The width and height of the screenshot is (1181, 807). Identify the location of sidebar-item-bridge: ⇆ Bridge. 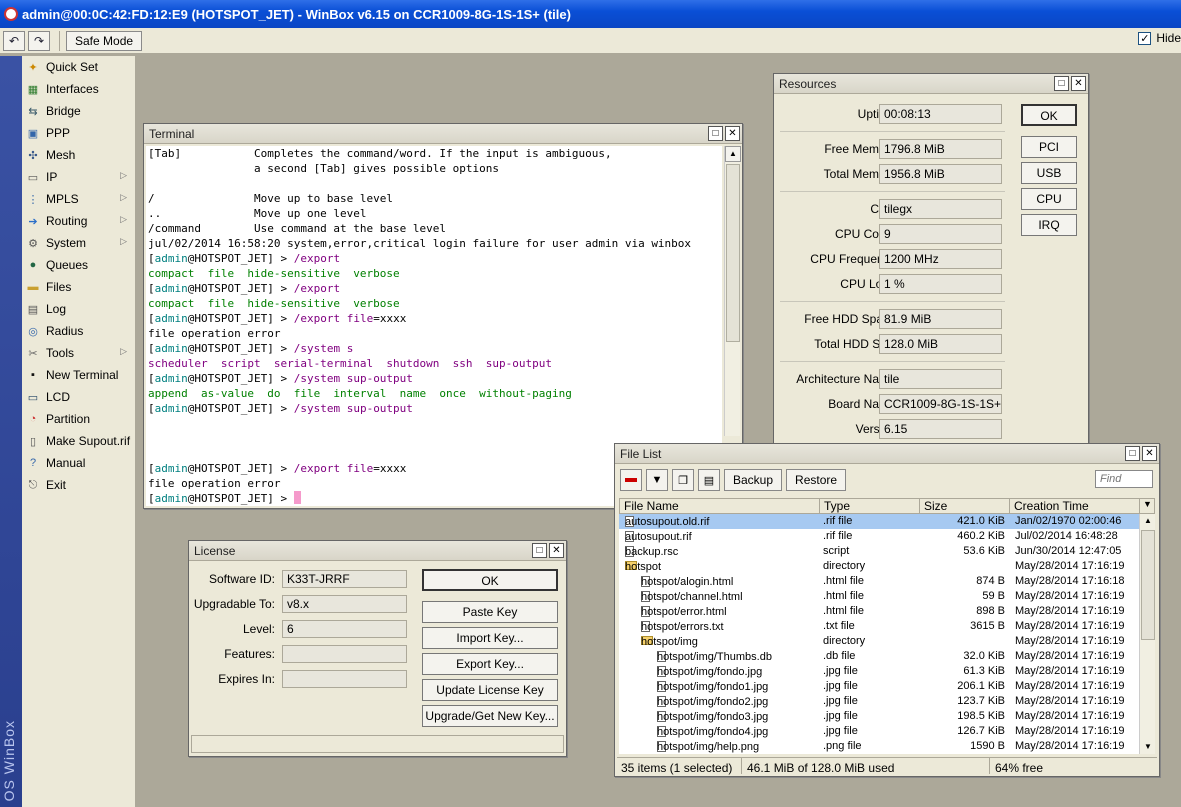
(78, 111).